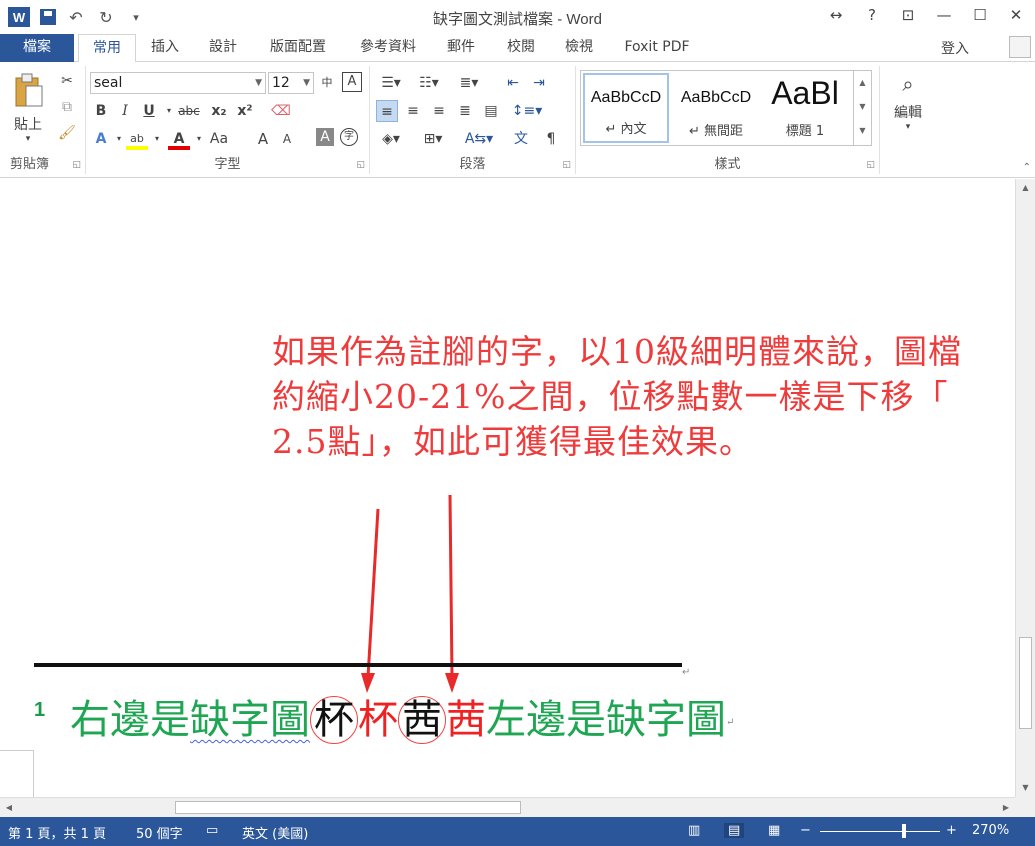  I want to click on tab-layout: 版面配置, so click(298, 48).